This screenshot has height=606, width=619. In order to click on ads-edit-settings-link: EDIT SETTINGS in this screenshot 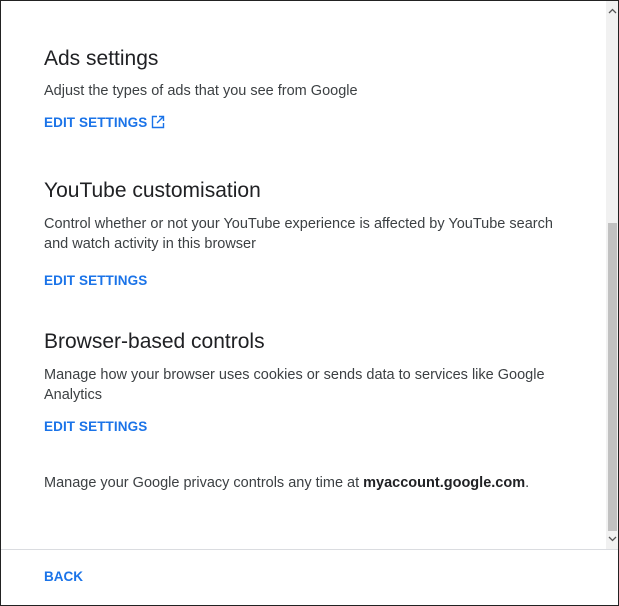, I will do `click(104, 124)`.